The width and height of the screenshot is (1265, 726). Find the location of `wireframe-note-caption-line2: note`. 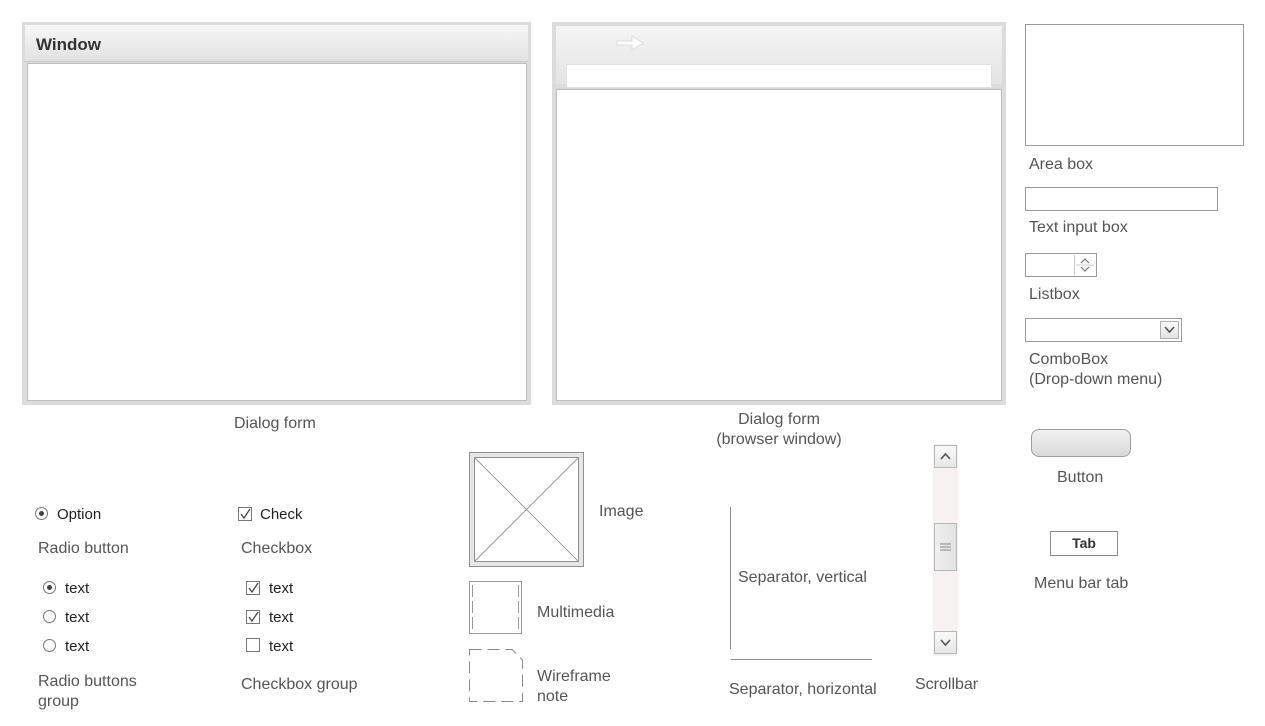

wireframe-note-caption-line2: note is located at coordinates (553, 696).